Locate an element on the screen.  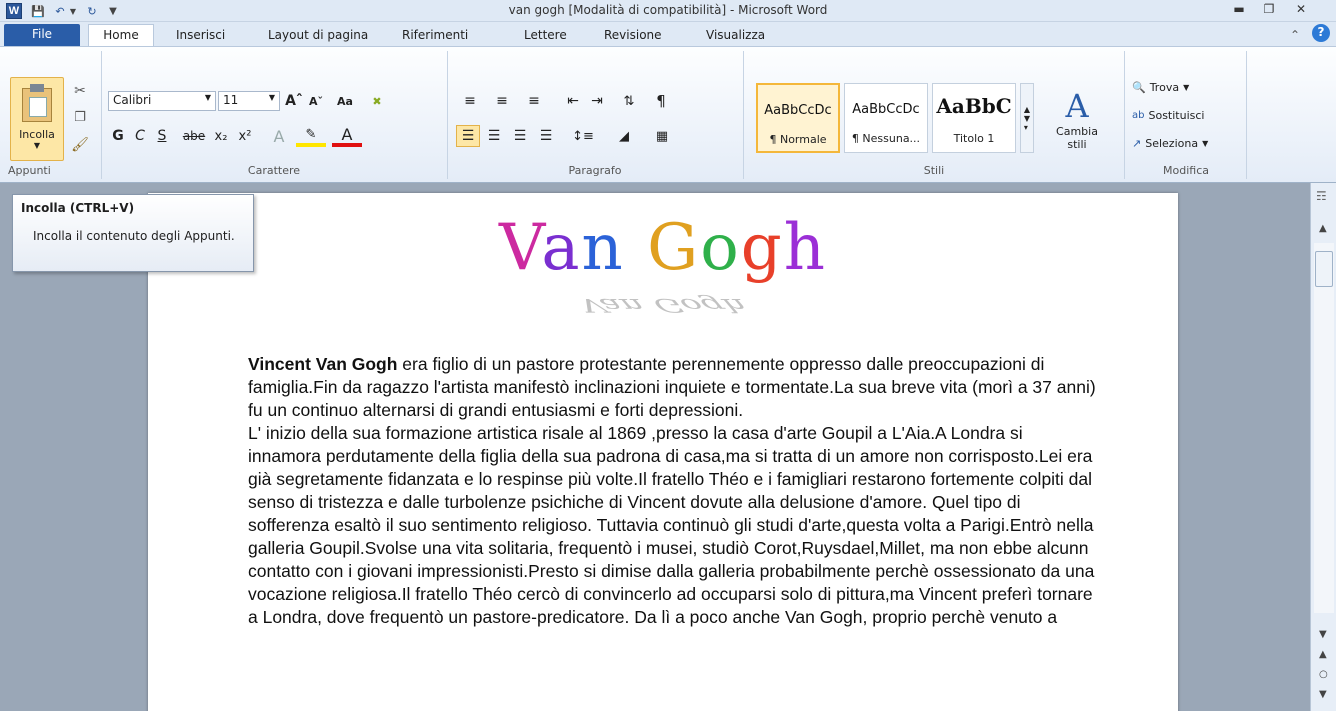
style-heading-1: AaBbC Titolo 1 is located at coordinates (974, 118).